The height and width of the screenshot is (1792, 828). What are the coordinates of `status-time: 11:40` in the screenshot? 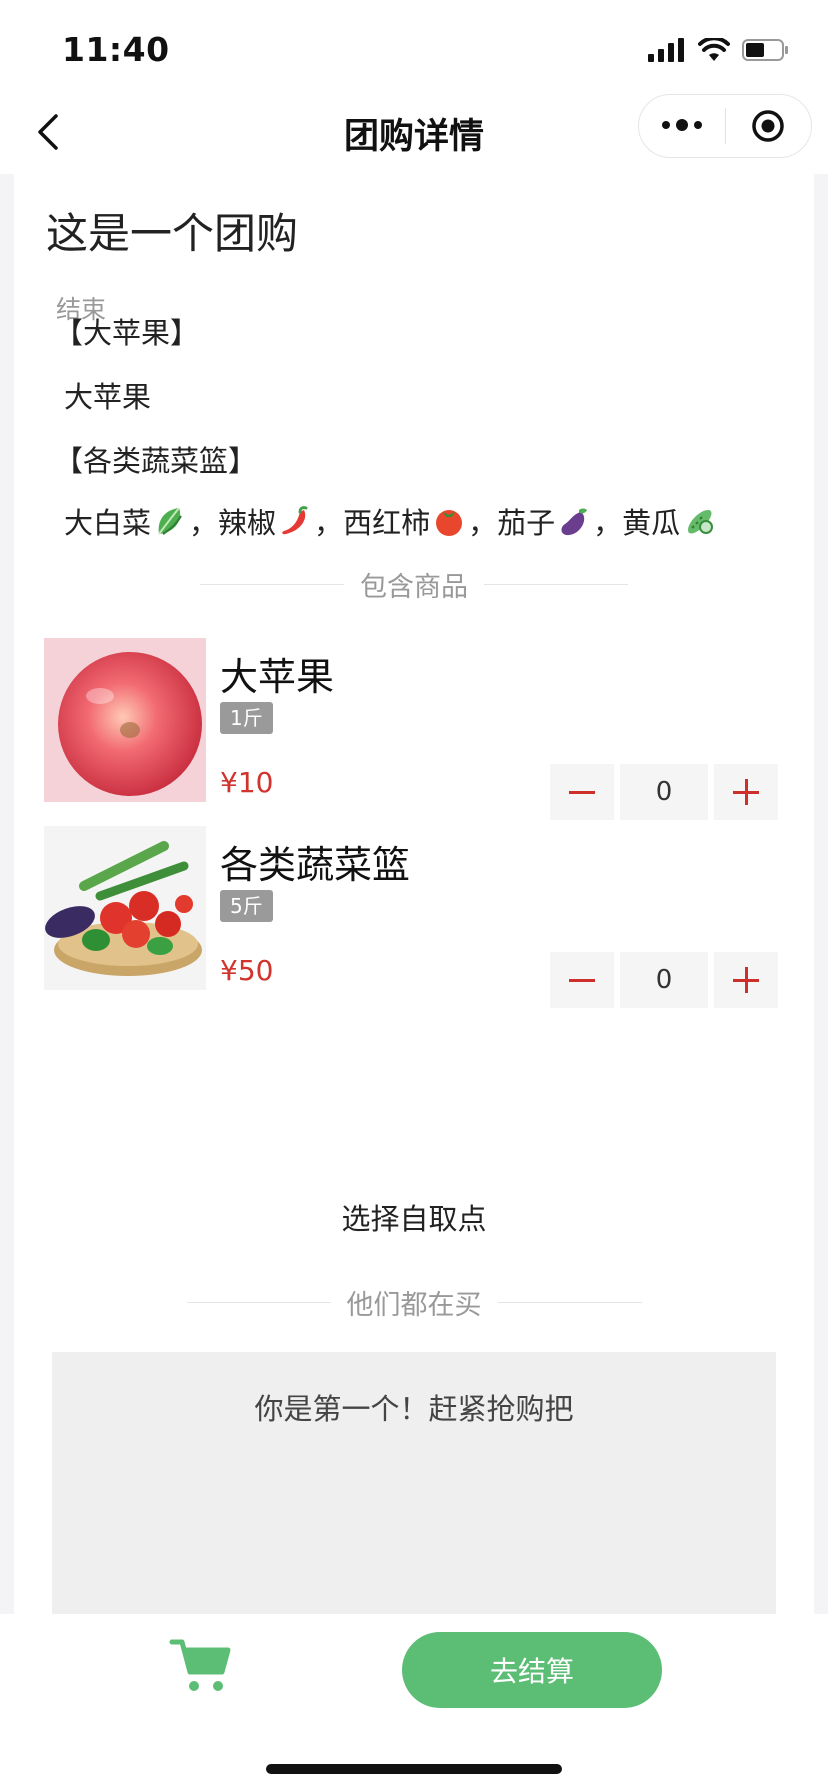 It's located at (116, 49).